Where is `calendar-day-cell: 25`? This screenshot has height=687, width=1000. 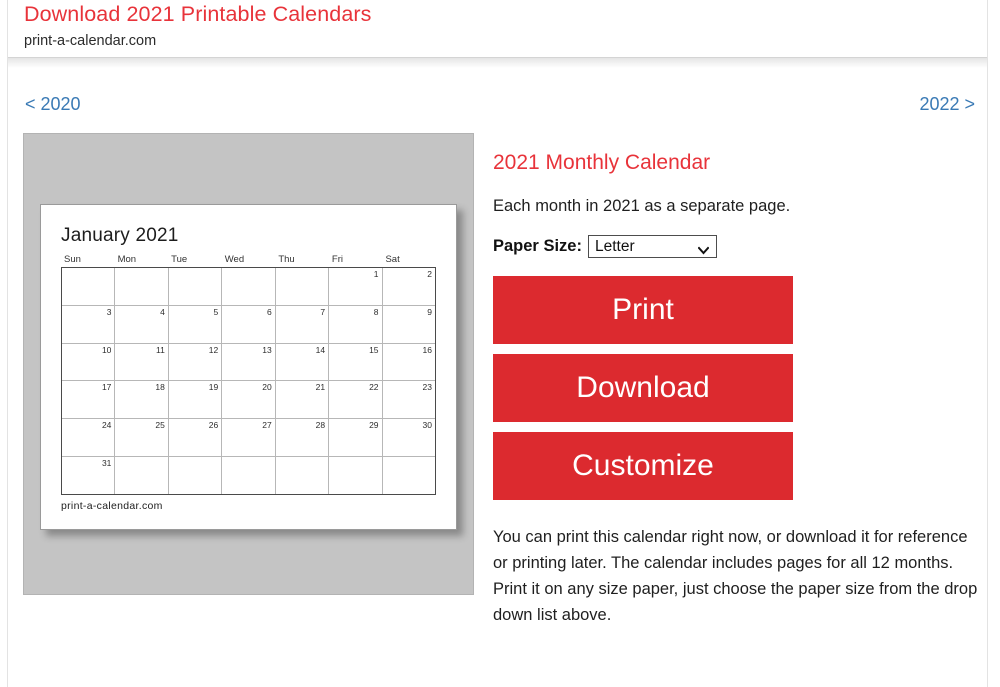
calendar-day-cell: 25 is located at coordinates (142, 438).